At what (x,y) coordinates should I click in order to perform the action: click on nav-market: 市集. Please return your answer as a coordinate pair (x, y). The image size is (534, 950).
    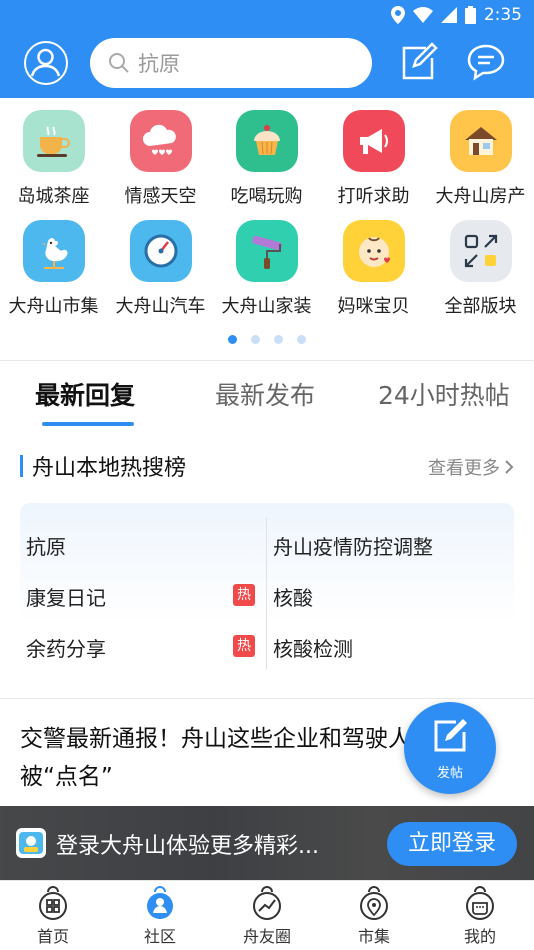
    Looking at the image, I should click on (374, 916).